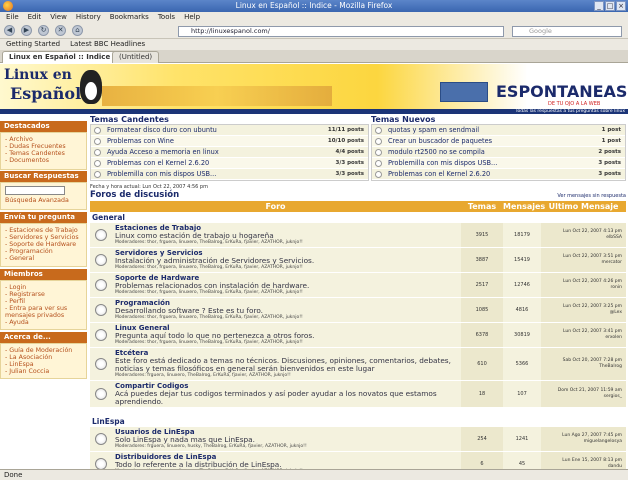  Describe the element at coordinates (33, 44) in the screenshot. I see `bookmark-getting-started: Getting Started` at that location.